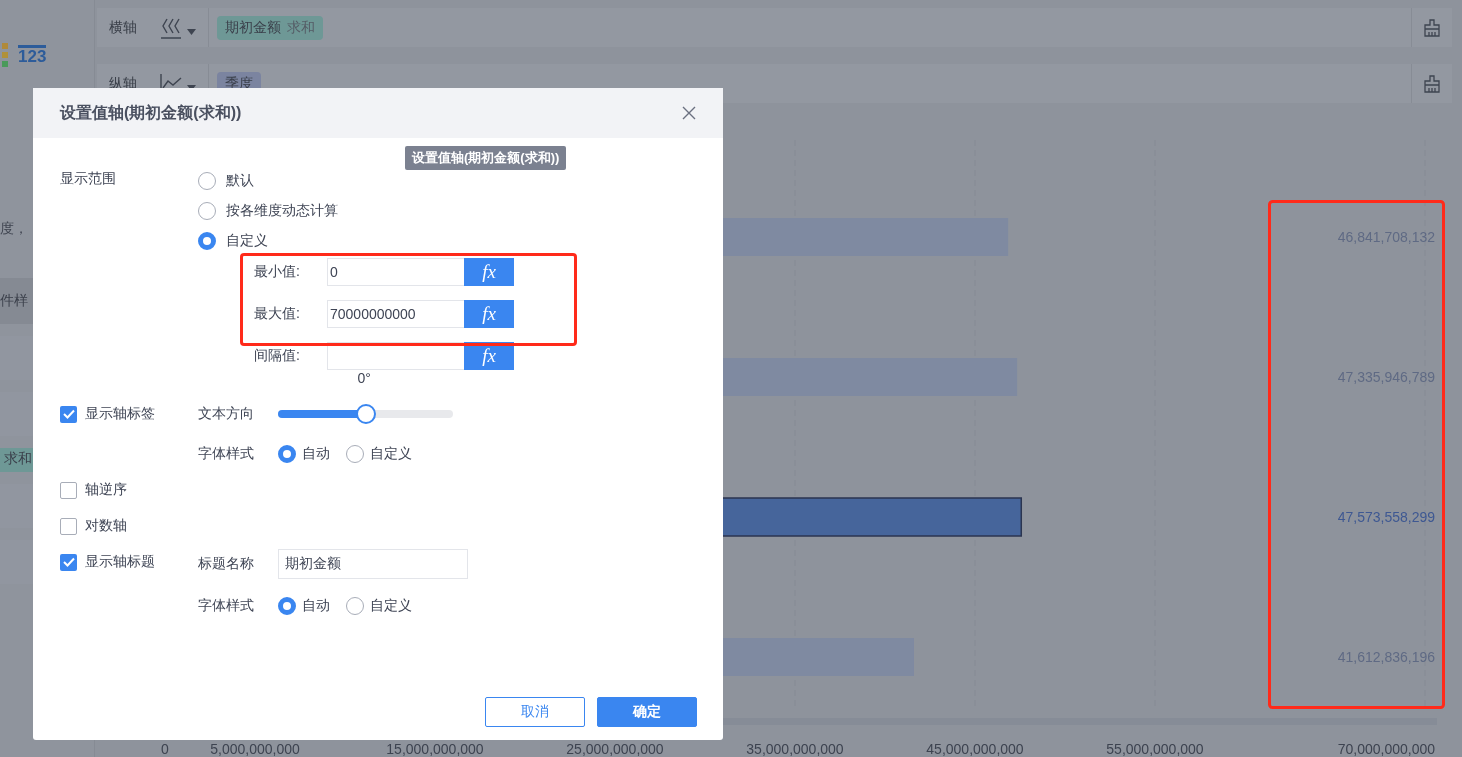  Describe the element at coordinates (106, 526) in the screenshot. I see `checkbox-label: 对数轴` at that location.